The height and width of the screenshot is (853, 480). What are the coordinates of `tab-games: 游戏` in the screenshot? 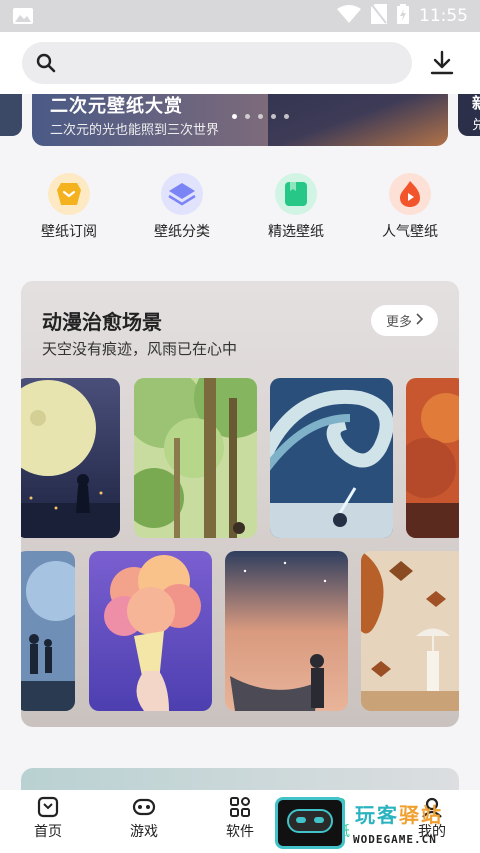 It's located at (144, 818).